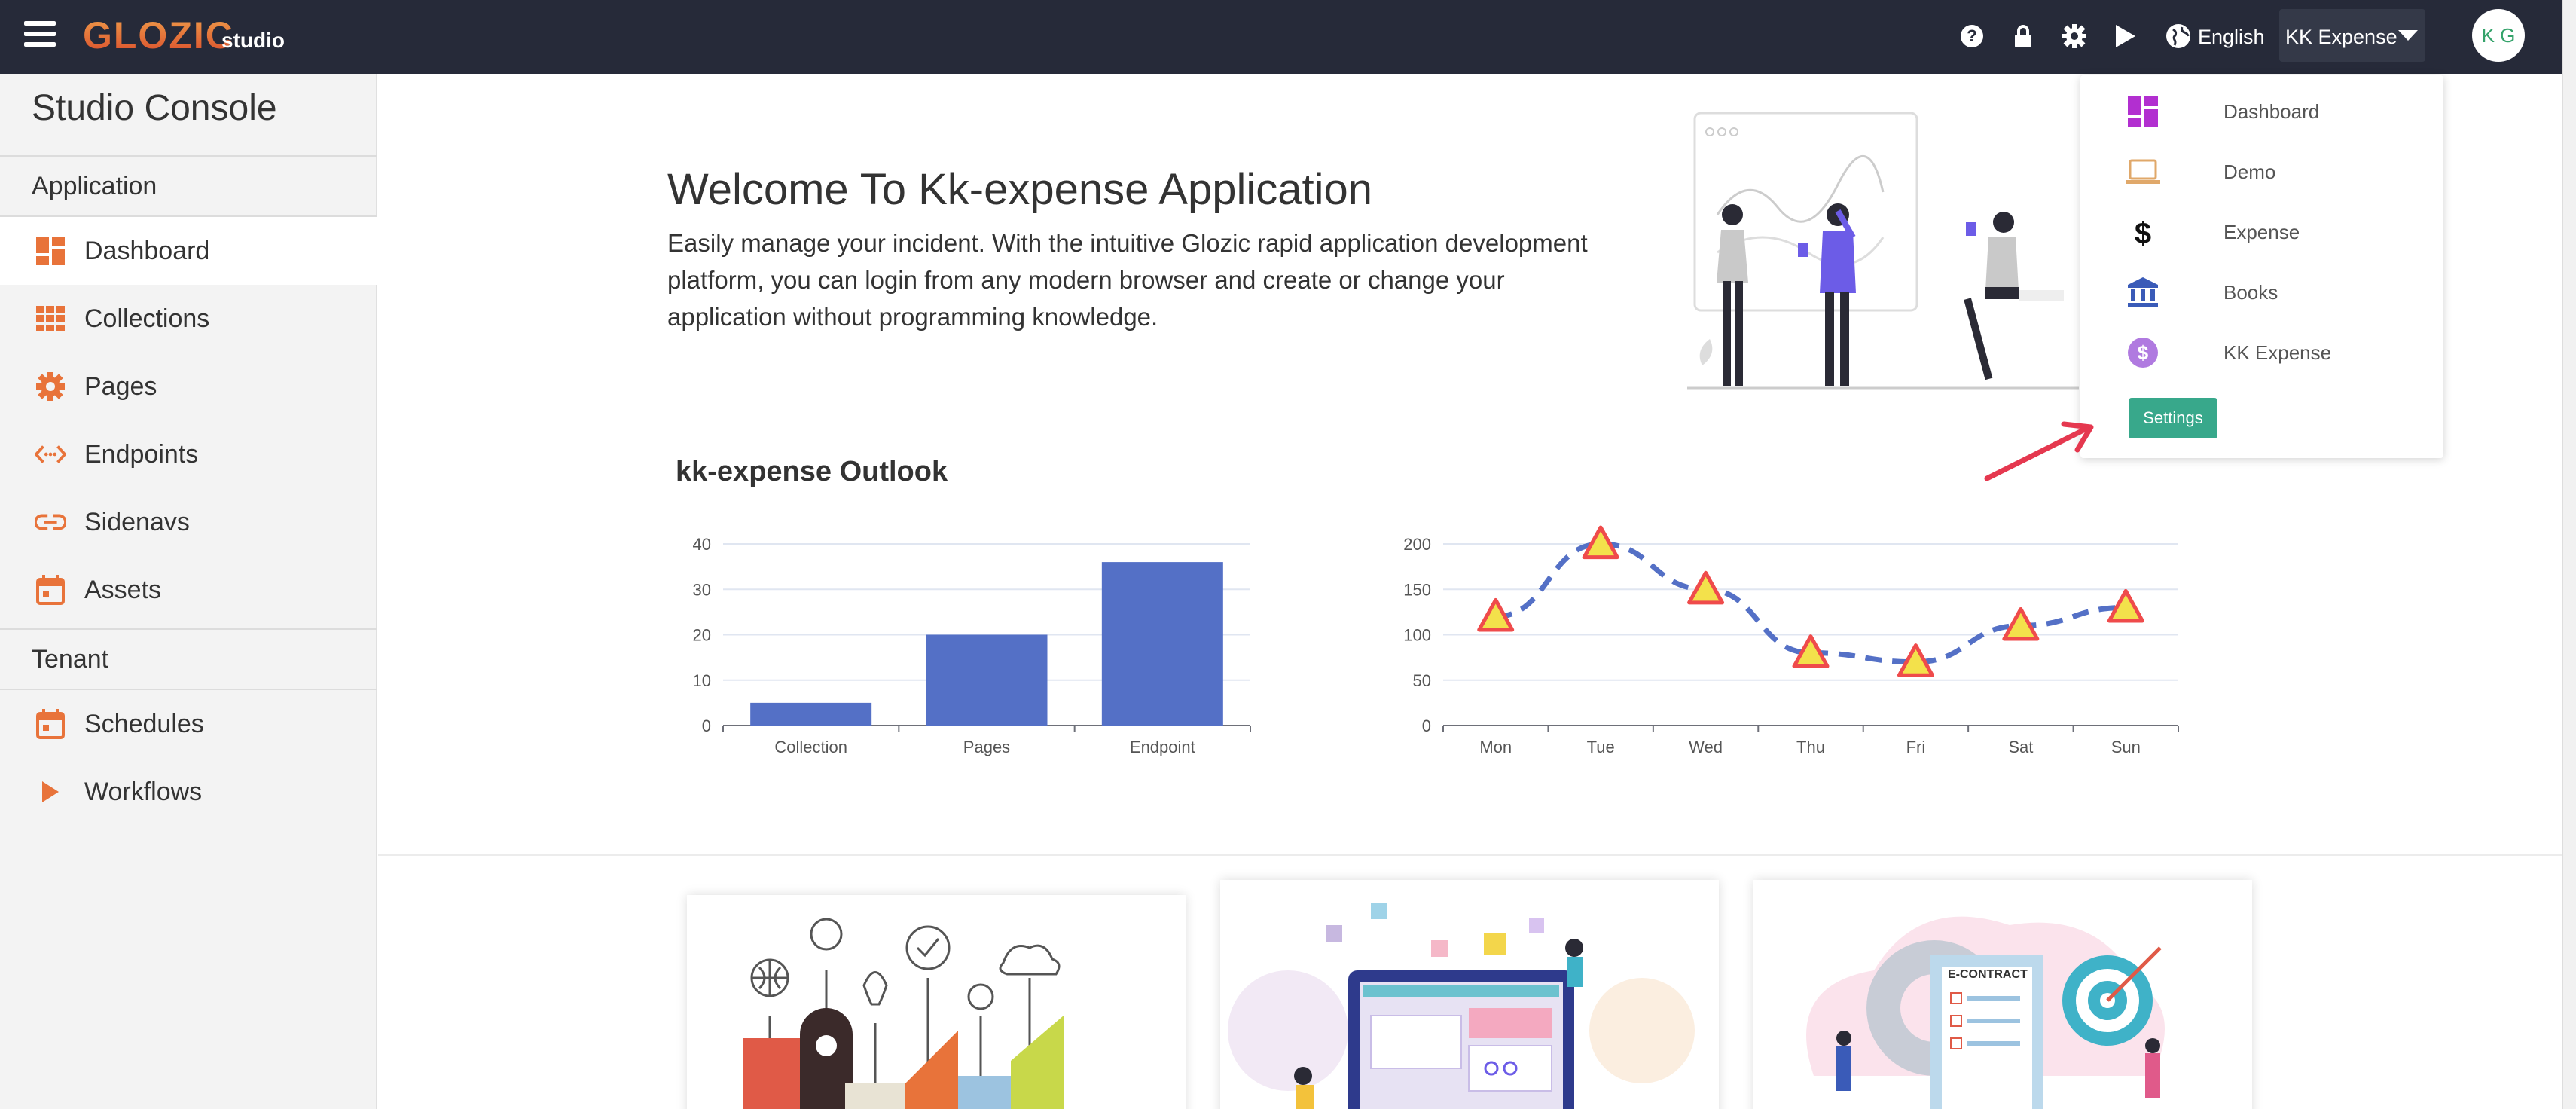 This screenshot has width=2576, height=1109. I want to click on dropdown-item-demo: Demo, so click(2277, 171).